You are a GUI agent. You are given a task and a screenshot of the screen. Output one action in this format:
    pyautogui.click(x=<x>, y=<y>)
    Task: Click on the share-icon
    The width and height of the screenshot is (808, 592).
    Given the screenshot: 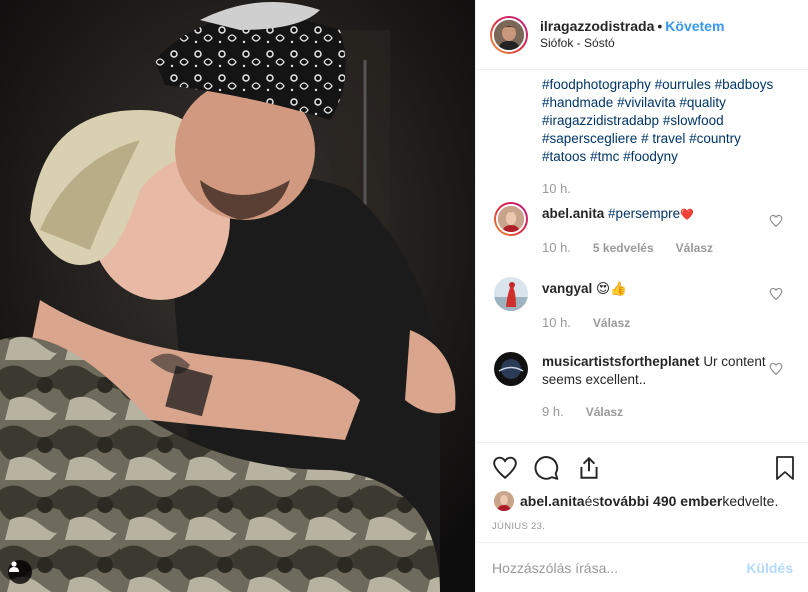 What is the action you would take?
    pyautogui.click(x=589, y=468)
    